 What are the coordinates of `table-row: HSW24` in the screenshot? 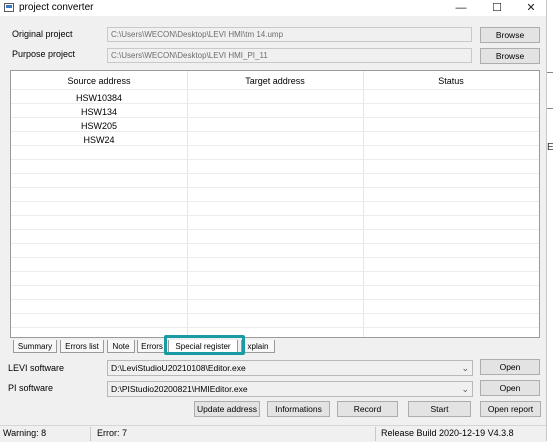 It's located at (99, 140).